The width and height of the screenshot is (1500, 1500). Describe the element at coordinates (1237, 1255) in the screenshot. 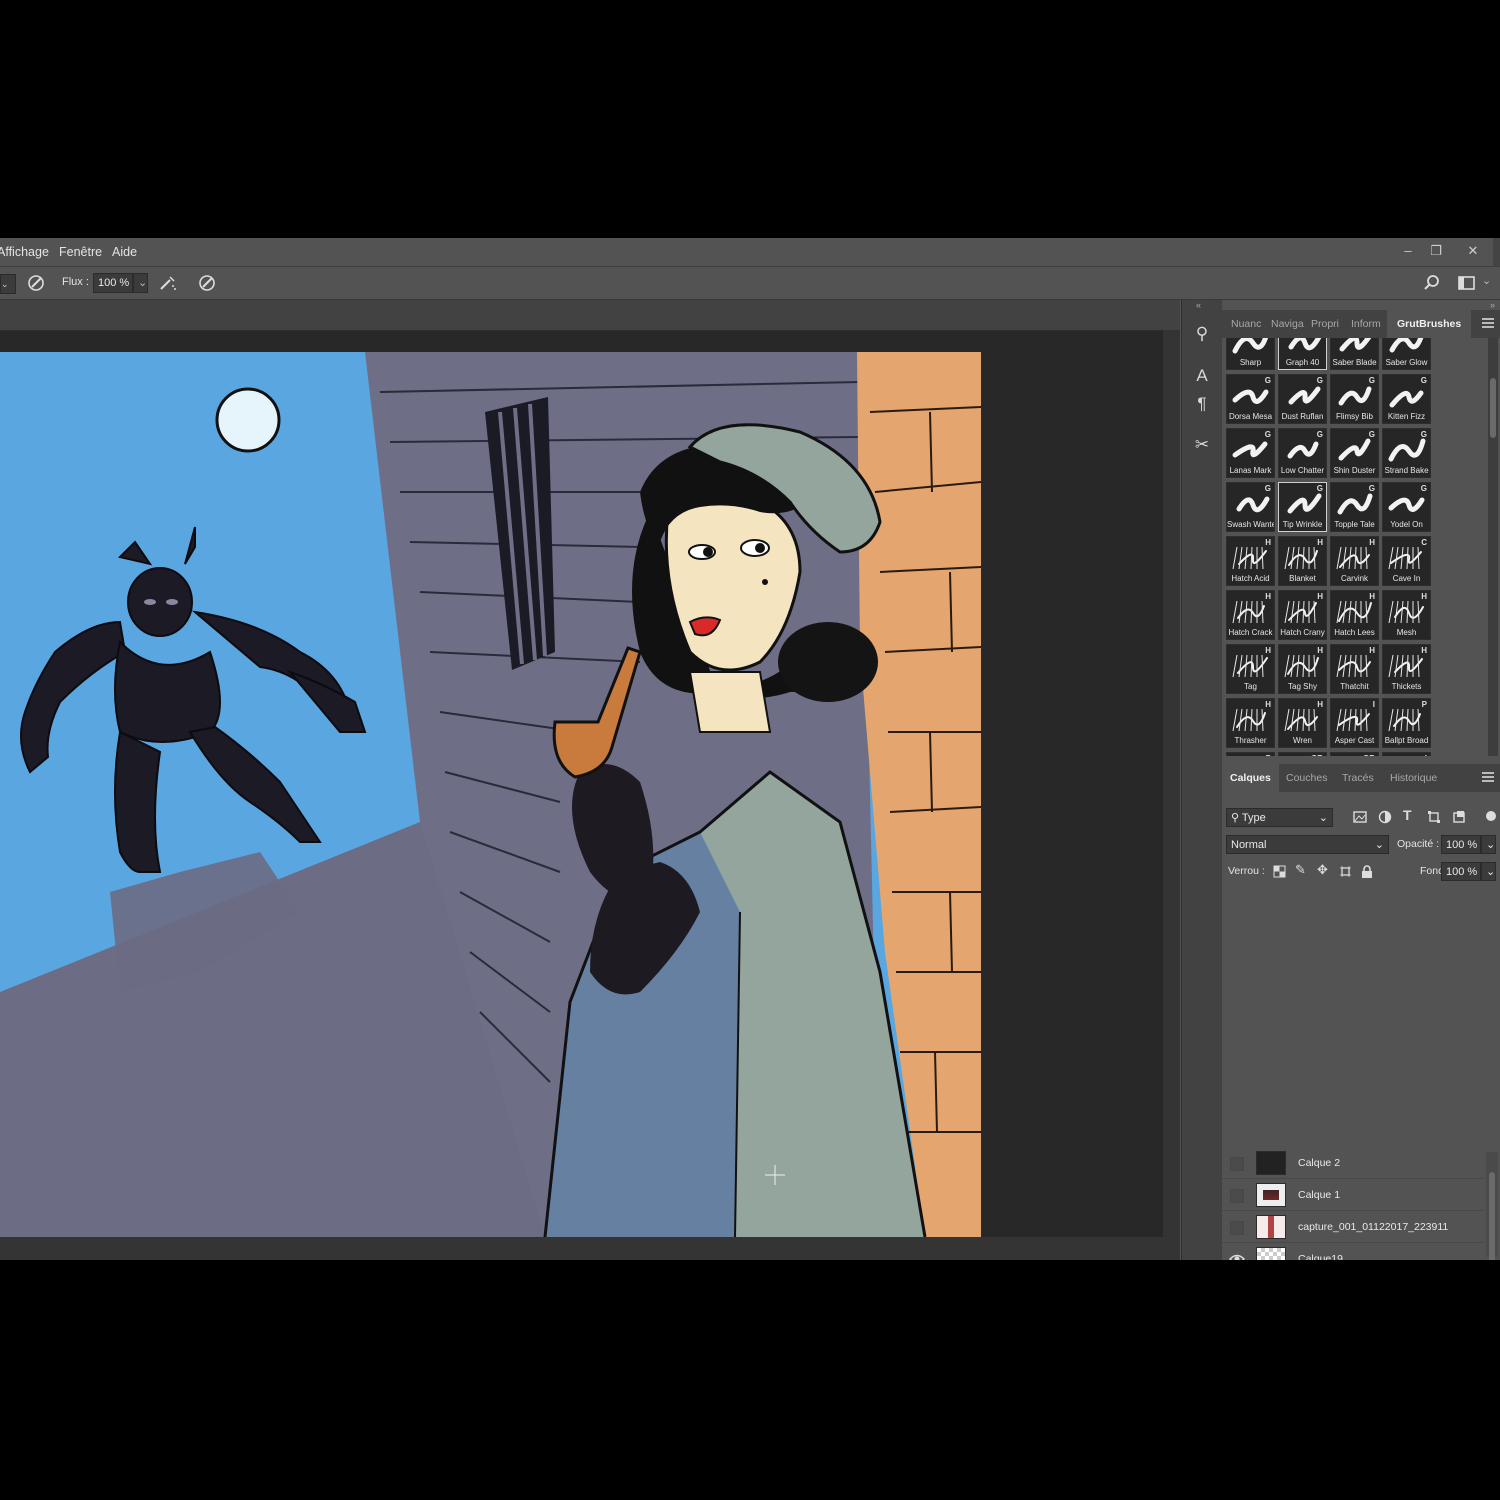

I see `eye-icon` at that location.